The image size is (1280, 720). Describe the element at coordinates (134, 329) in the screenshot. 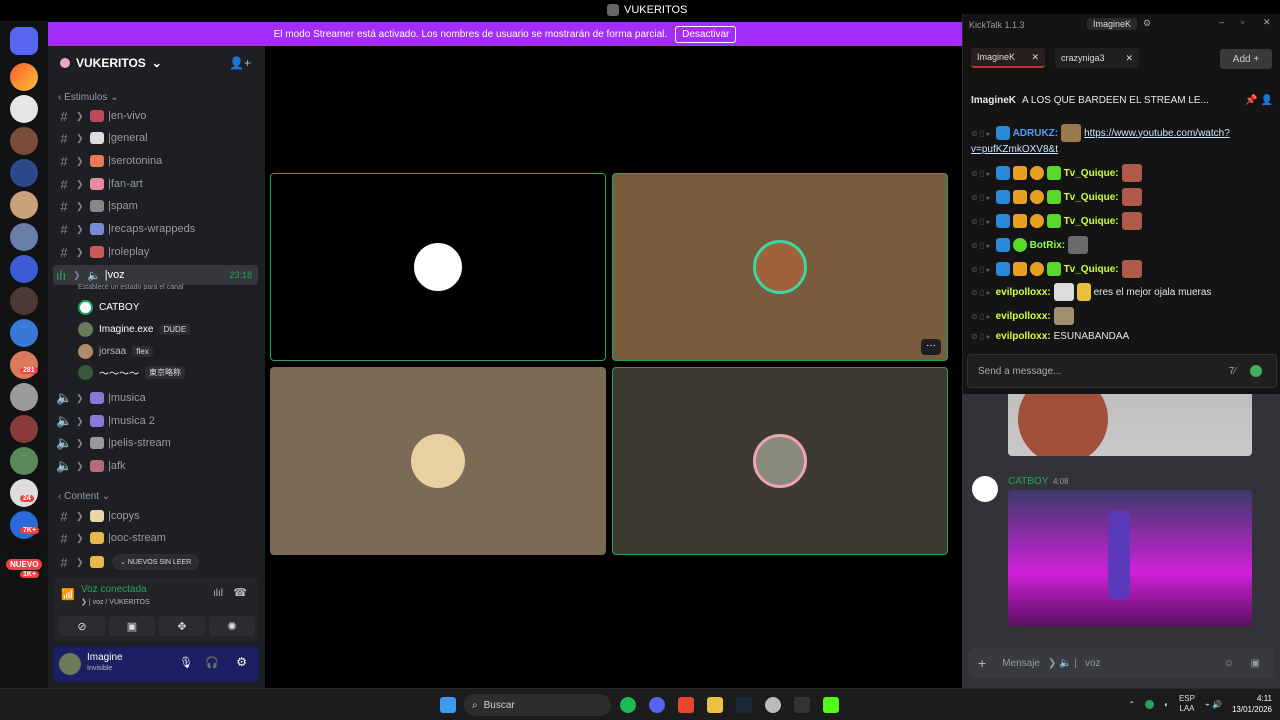

I see `voice-member: Imagine.exe DUDE` at that location.